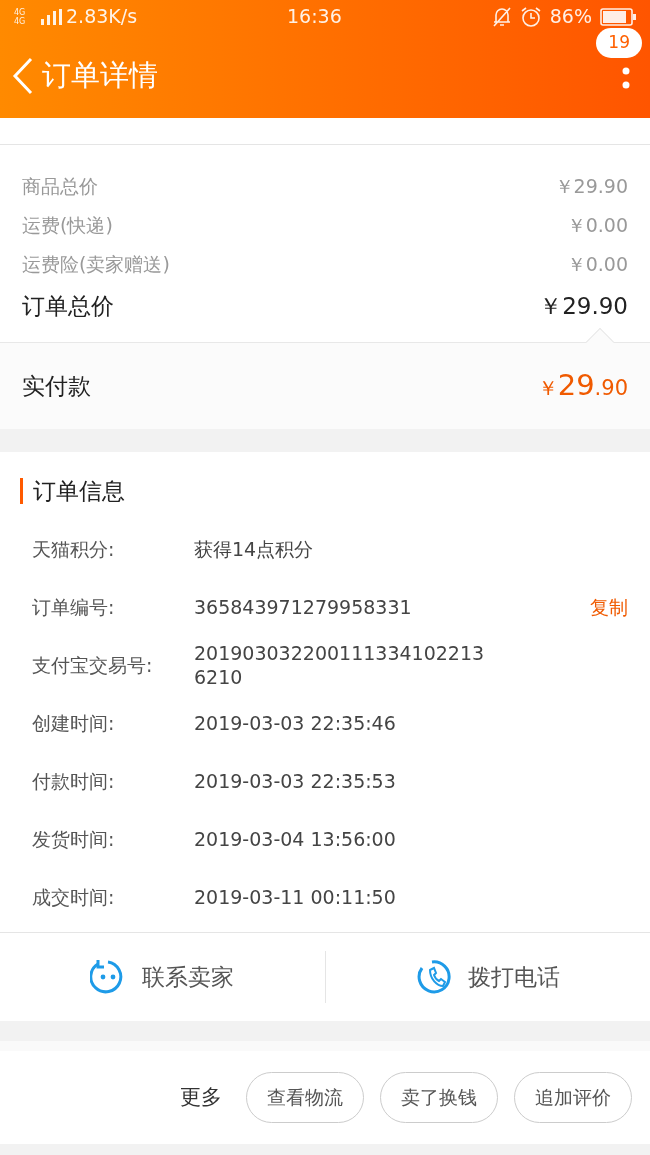 This screenshot has height=1155, width=650. Describe the element at coordinates (433, 977) in the screenshot. I see `phone-icon` at that location.